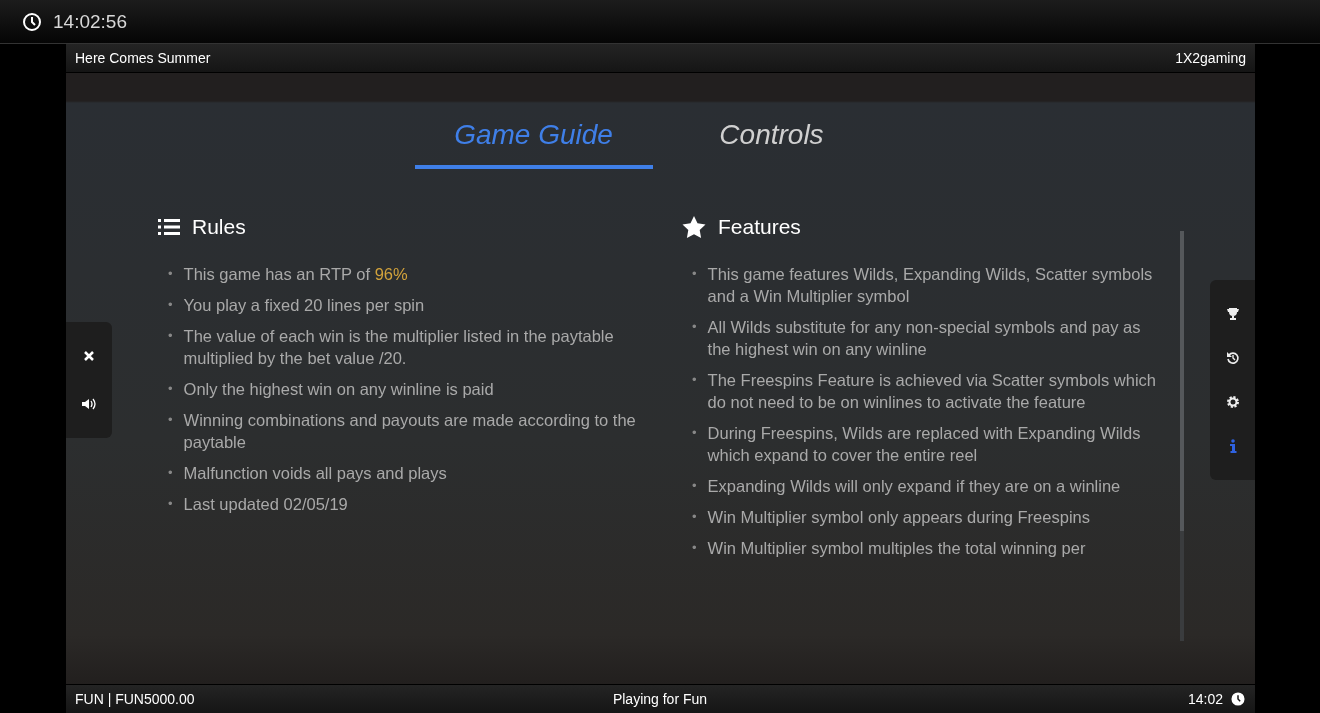 The height and width of the screenshot is (713, 1320). What do you see at coordinates (932, 391) in the screenshot?
I see `list-item: The Freespins Feature is achieved via Scatter symbols which do not need to be on winlines to activate the feature` at bounding box center [932, 391].